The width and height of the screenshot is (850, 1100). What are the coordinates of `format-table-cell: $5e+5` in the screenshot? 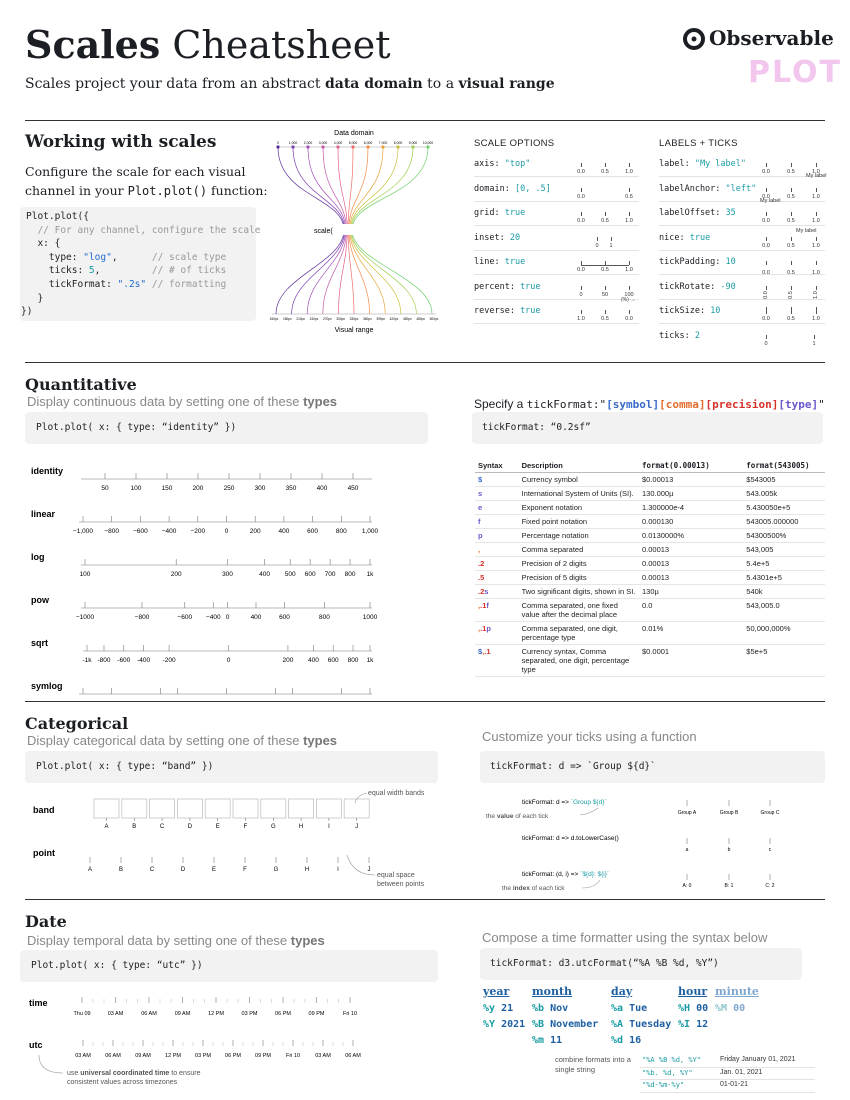 It's located at (784, 660).